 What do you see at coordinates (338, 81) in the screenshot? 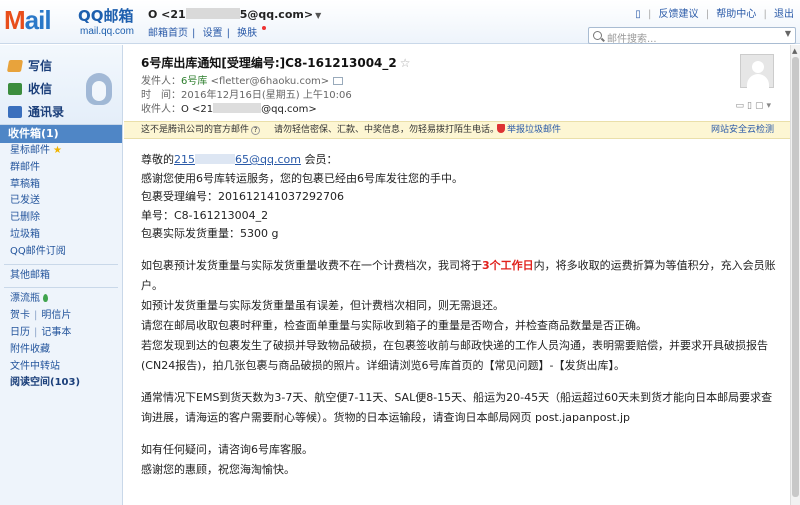
I see `contact-card-icon` at bounding box center [338, 81].